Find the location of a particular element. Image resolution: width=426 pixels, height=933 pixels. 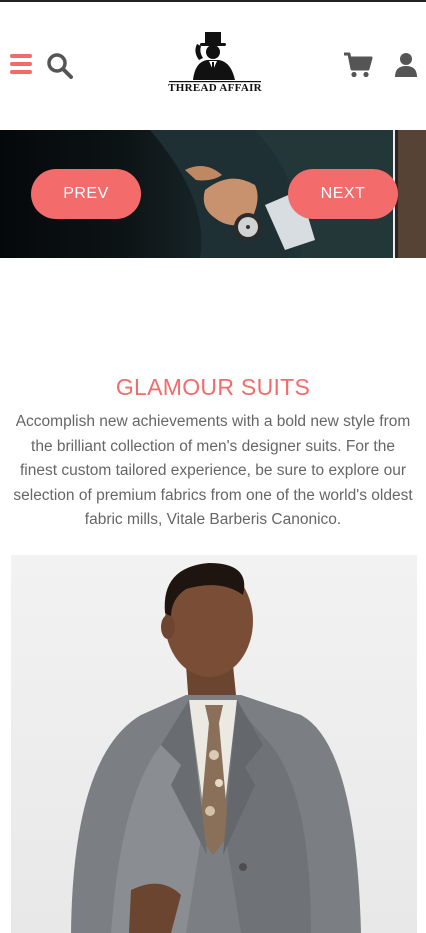

hero-slider: PREV NEXT is located at coordinates (213, 194).